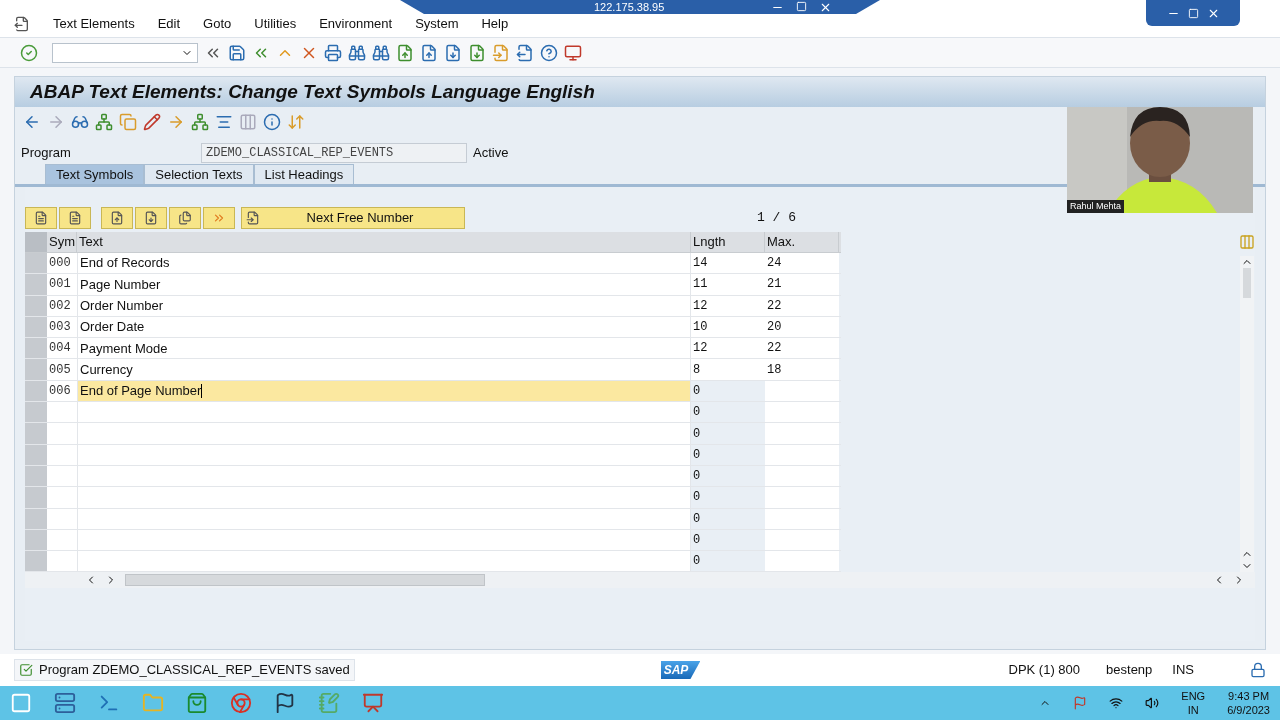 This screenshot has width=1280, height=720. I want to click on find-icon, so click(357, 52).